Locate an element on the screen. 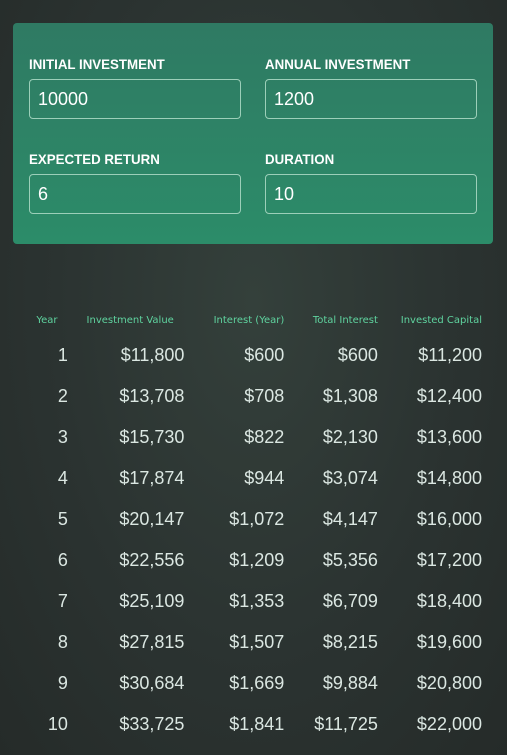 The height and width of the screenshot is (755, 507). table-row: 5 $20,147 $1,072 $4,147 $16,000 is located at coordinates (254, 519).